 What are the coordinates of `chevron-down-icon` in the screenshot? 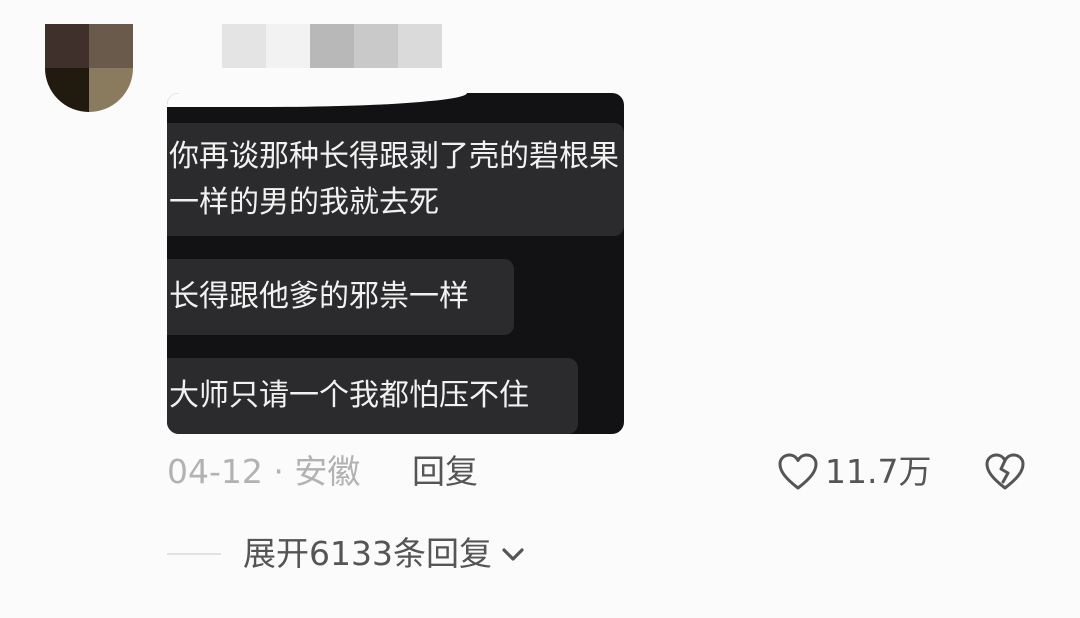 It's located at (513, 554).